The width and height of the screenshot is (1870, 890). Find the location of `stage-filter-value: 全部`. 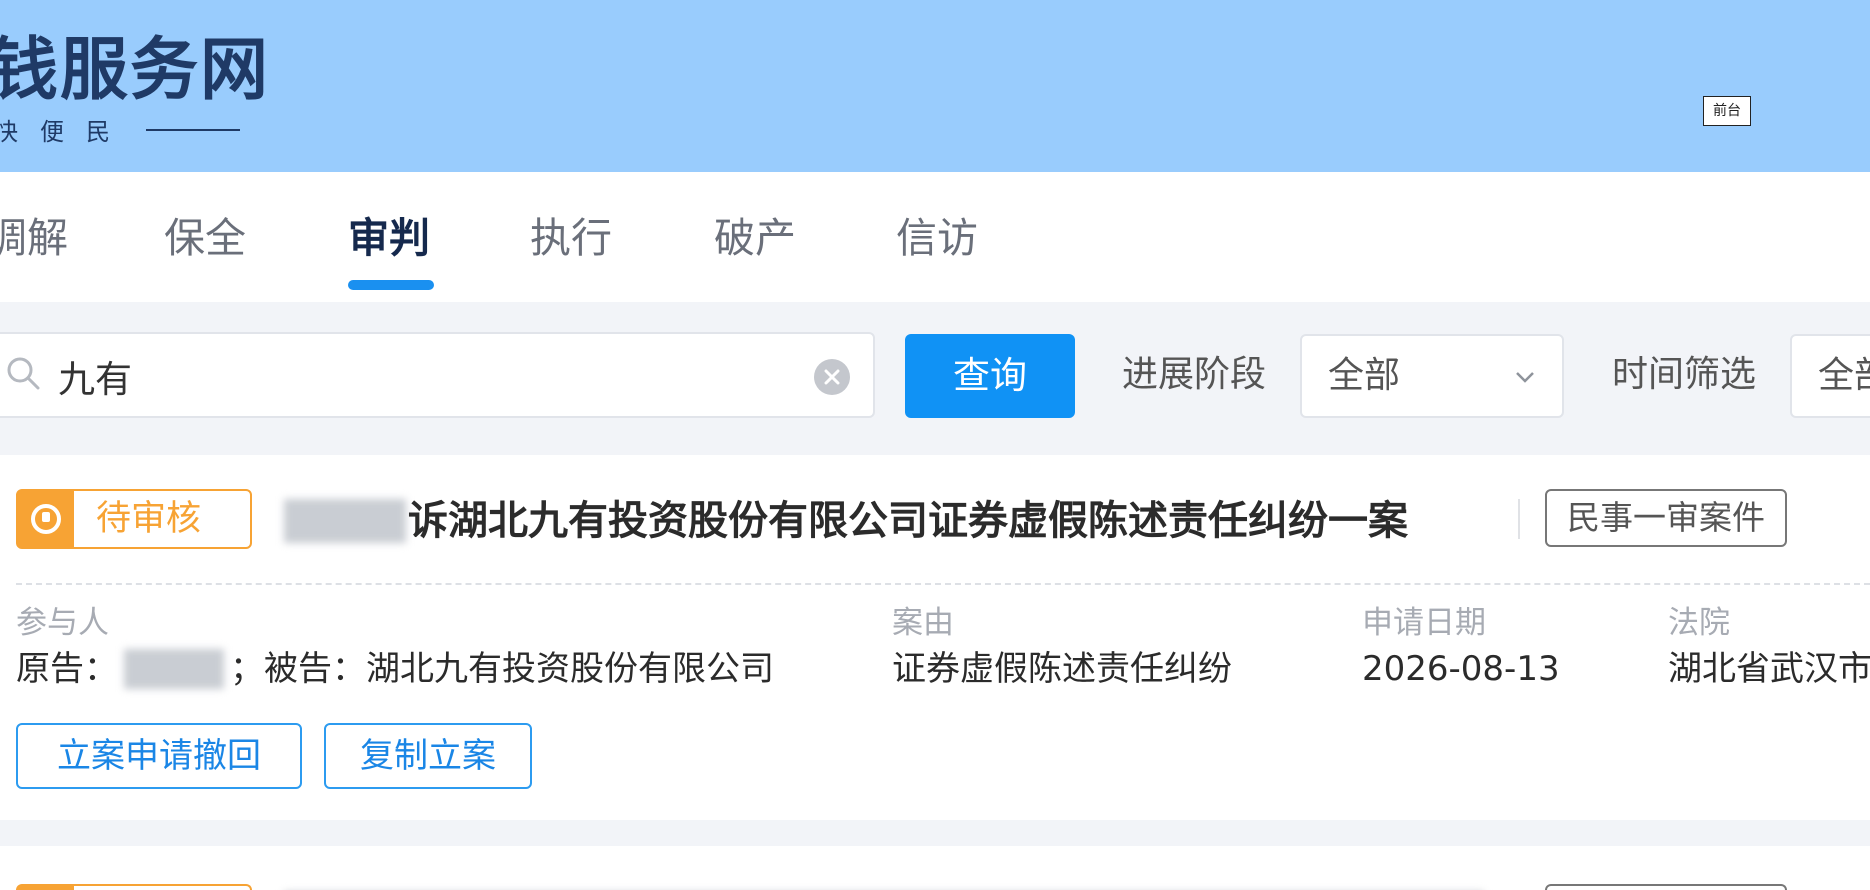

stage-filter-value: 全部 is located at coordinates (1364, 375).